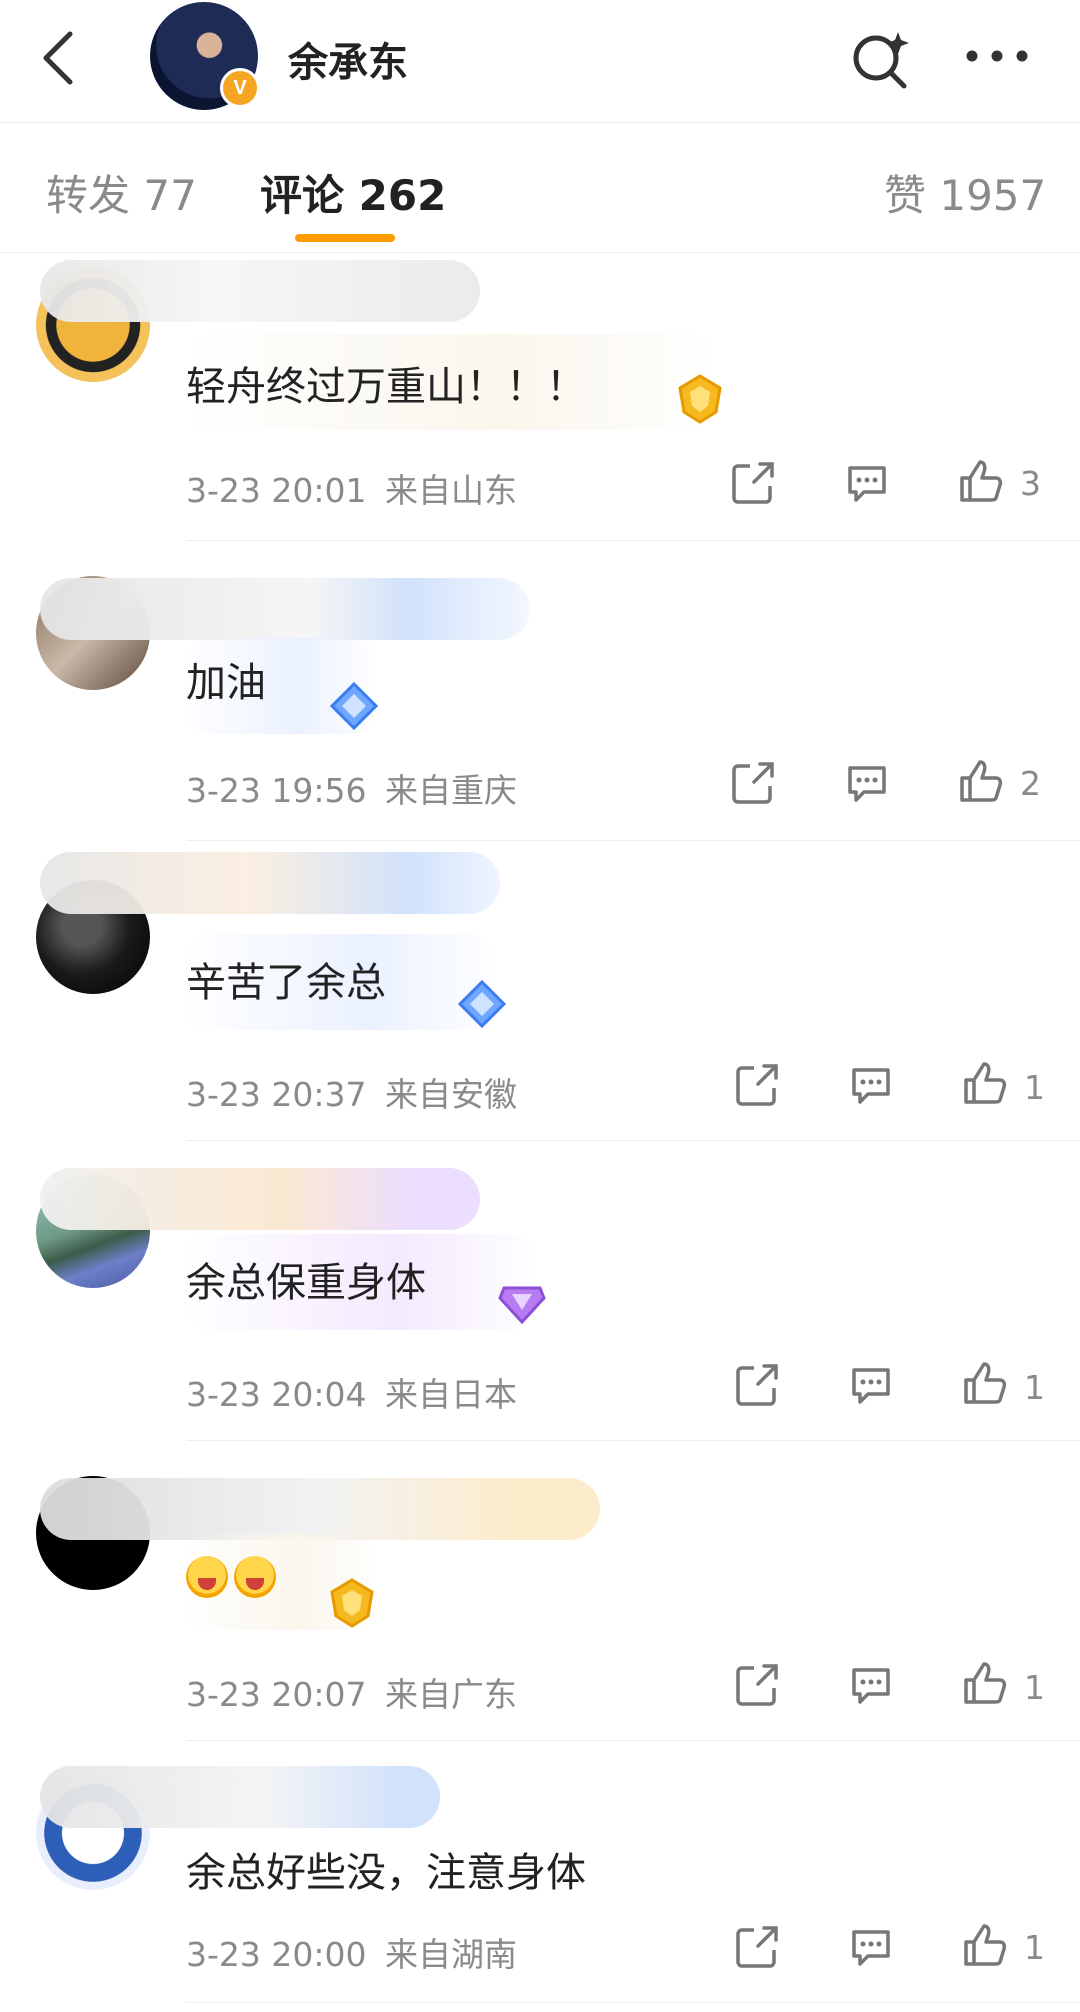  I want to click on comment-item: 3-23 20:07 来自广东 1, so click(540, 1592).